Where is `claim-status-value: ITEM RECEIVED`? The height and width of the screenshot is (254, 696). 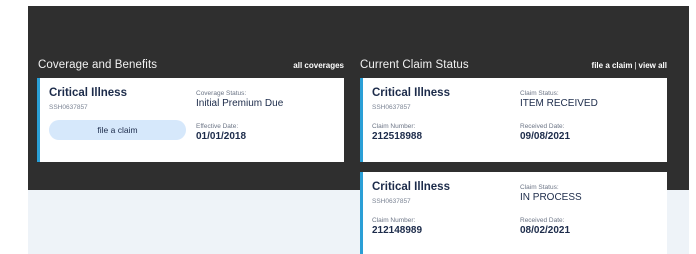 claim-status-value: ITEM RECEIVED is located at coordinates (559, 103).